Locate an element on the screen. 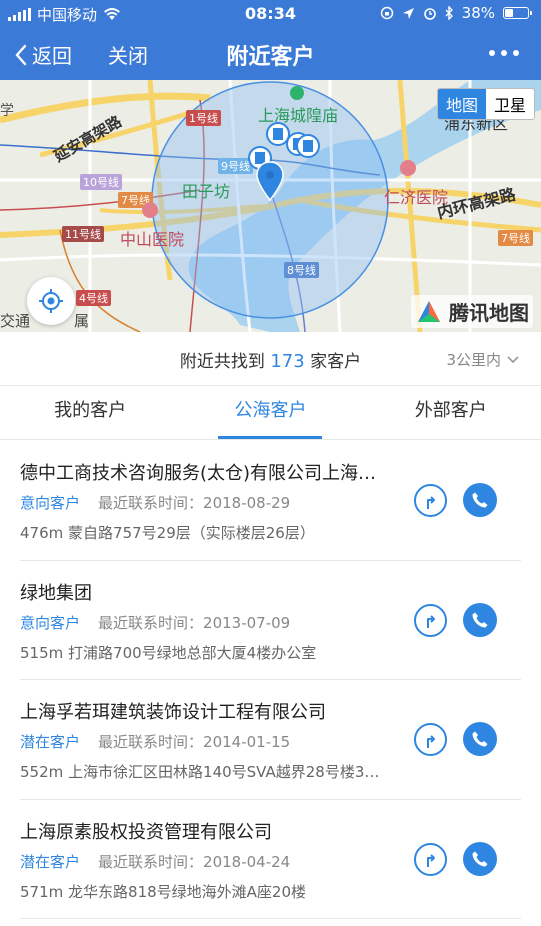  chevron-left-icon is located at coordinates (21, 54).